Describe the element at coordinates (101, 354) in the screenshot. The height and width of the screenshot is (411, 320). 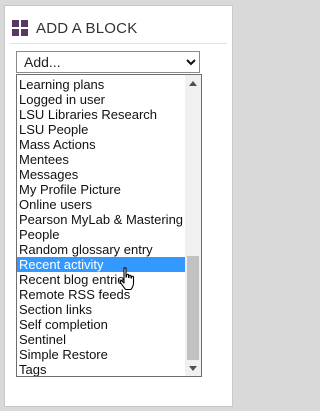
I see `dropdown-option: Simple Restore` at that location.